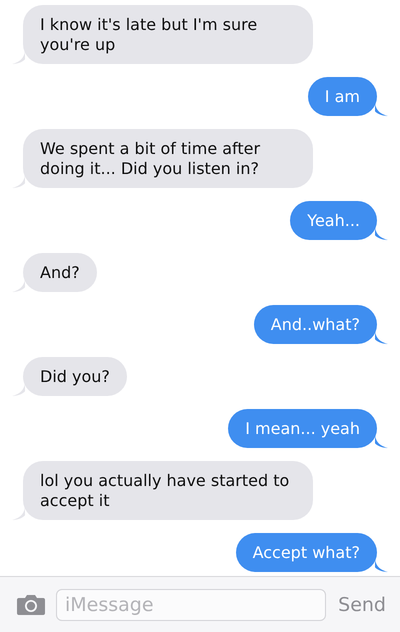 The image size is (400, 632). What do you see at coordinates (168, 490) in the screenshot?
I see `message-bubble: lol you actually have started to accept it` at bounding box center [168, 490].